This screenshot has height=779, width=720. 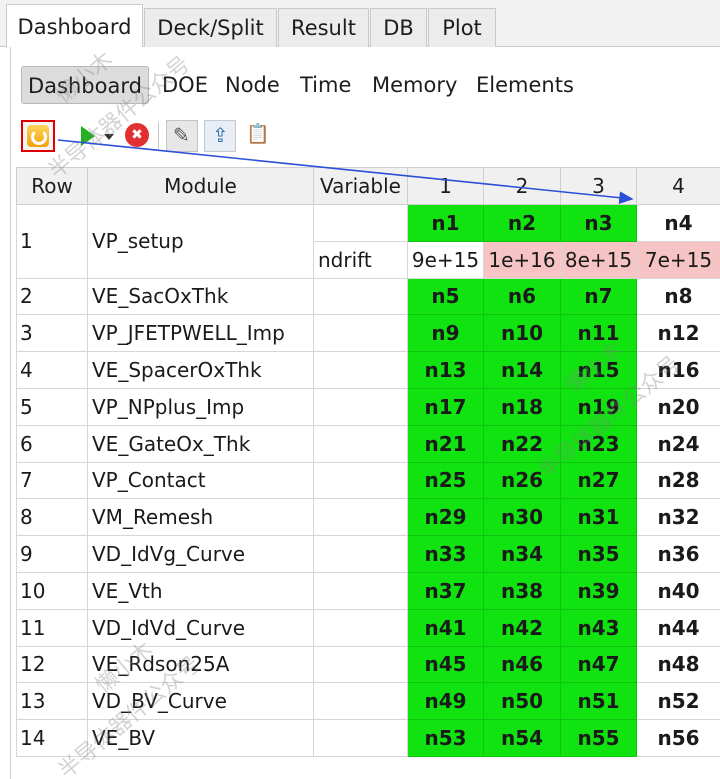 I want to click on module-cell: VE_SpacerOxThk, so click(x=200, y=370).